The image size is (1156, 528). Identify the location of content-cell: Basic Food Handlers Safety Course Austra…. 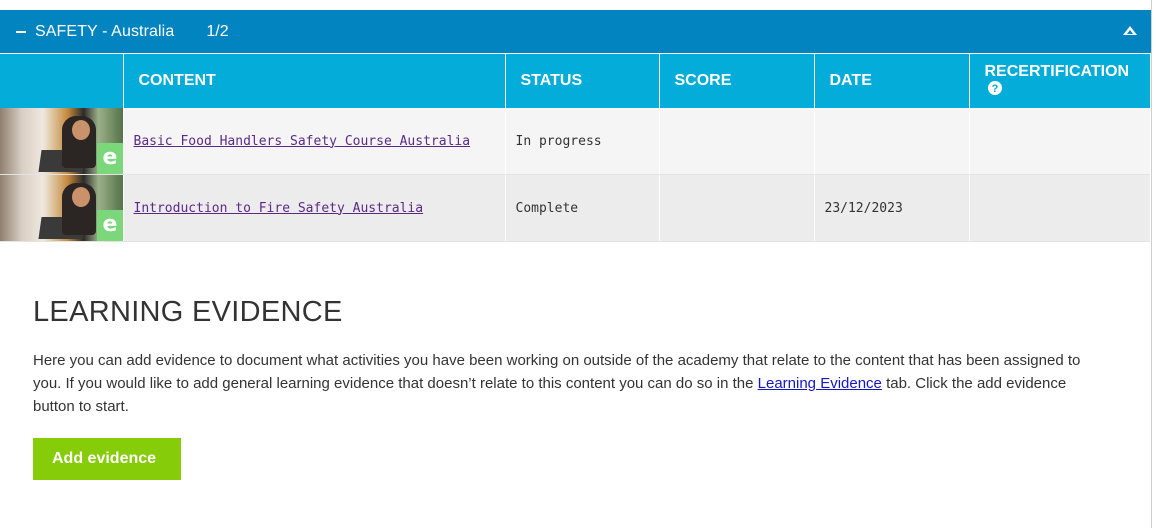
(314, 141).